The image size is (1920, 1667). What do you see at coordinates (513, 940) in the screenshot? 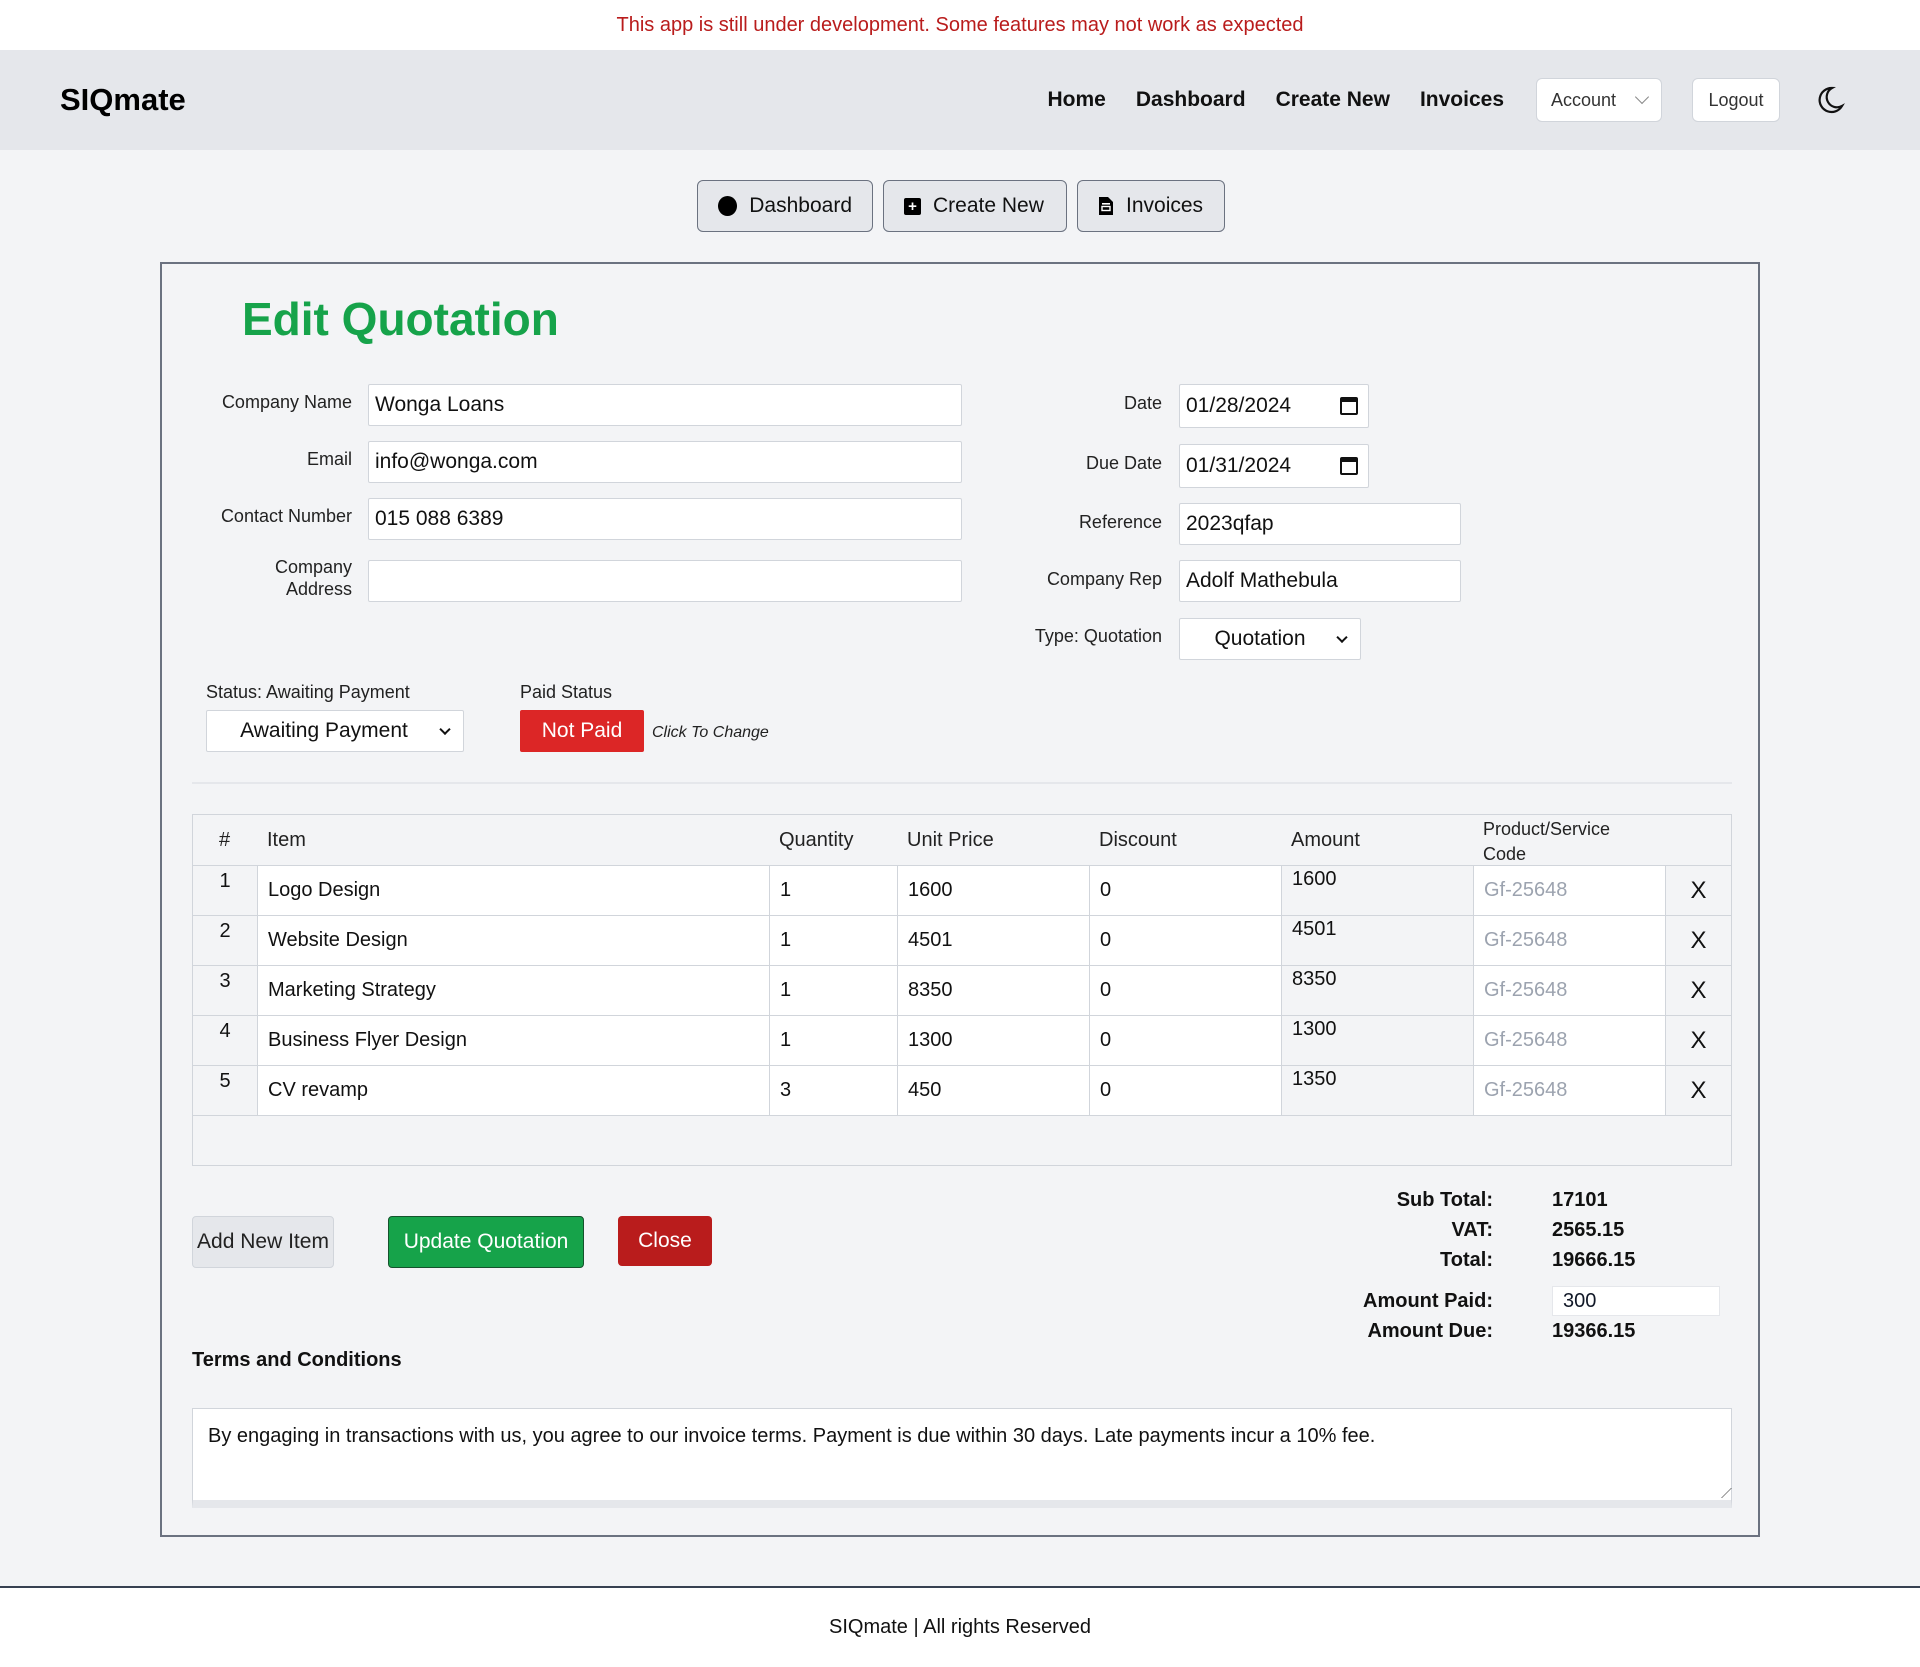
I see `item-name-input: Website Design` at bounding box center [513, 940].